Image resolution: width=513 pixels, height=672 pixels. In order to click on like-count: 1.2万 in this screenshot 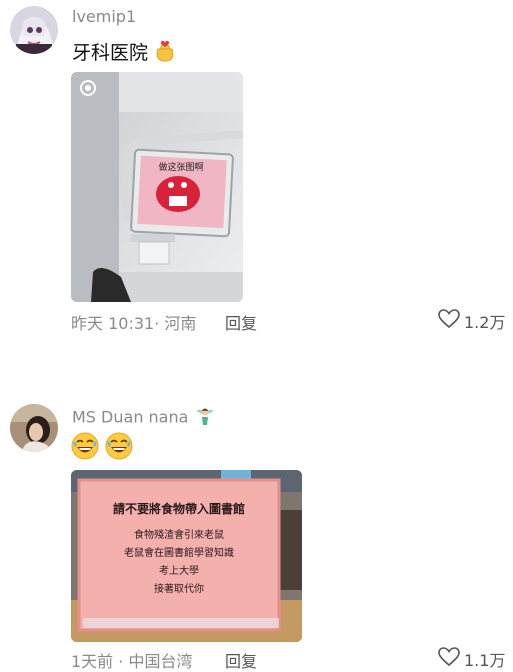, I will do `click(485, 322)`.